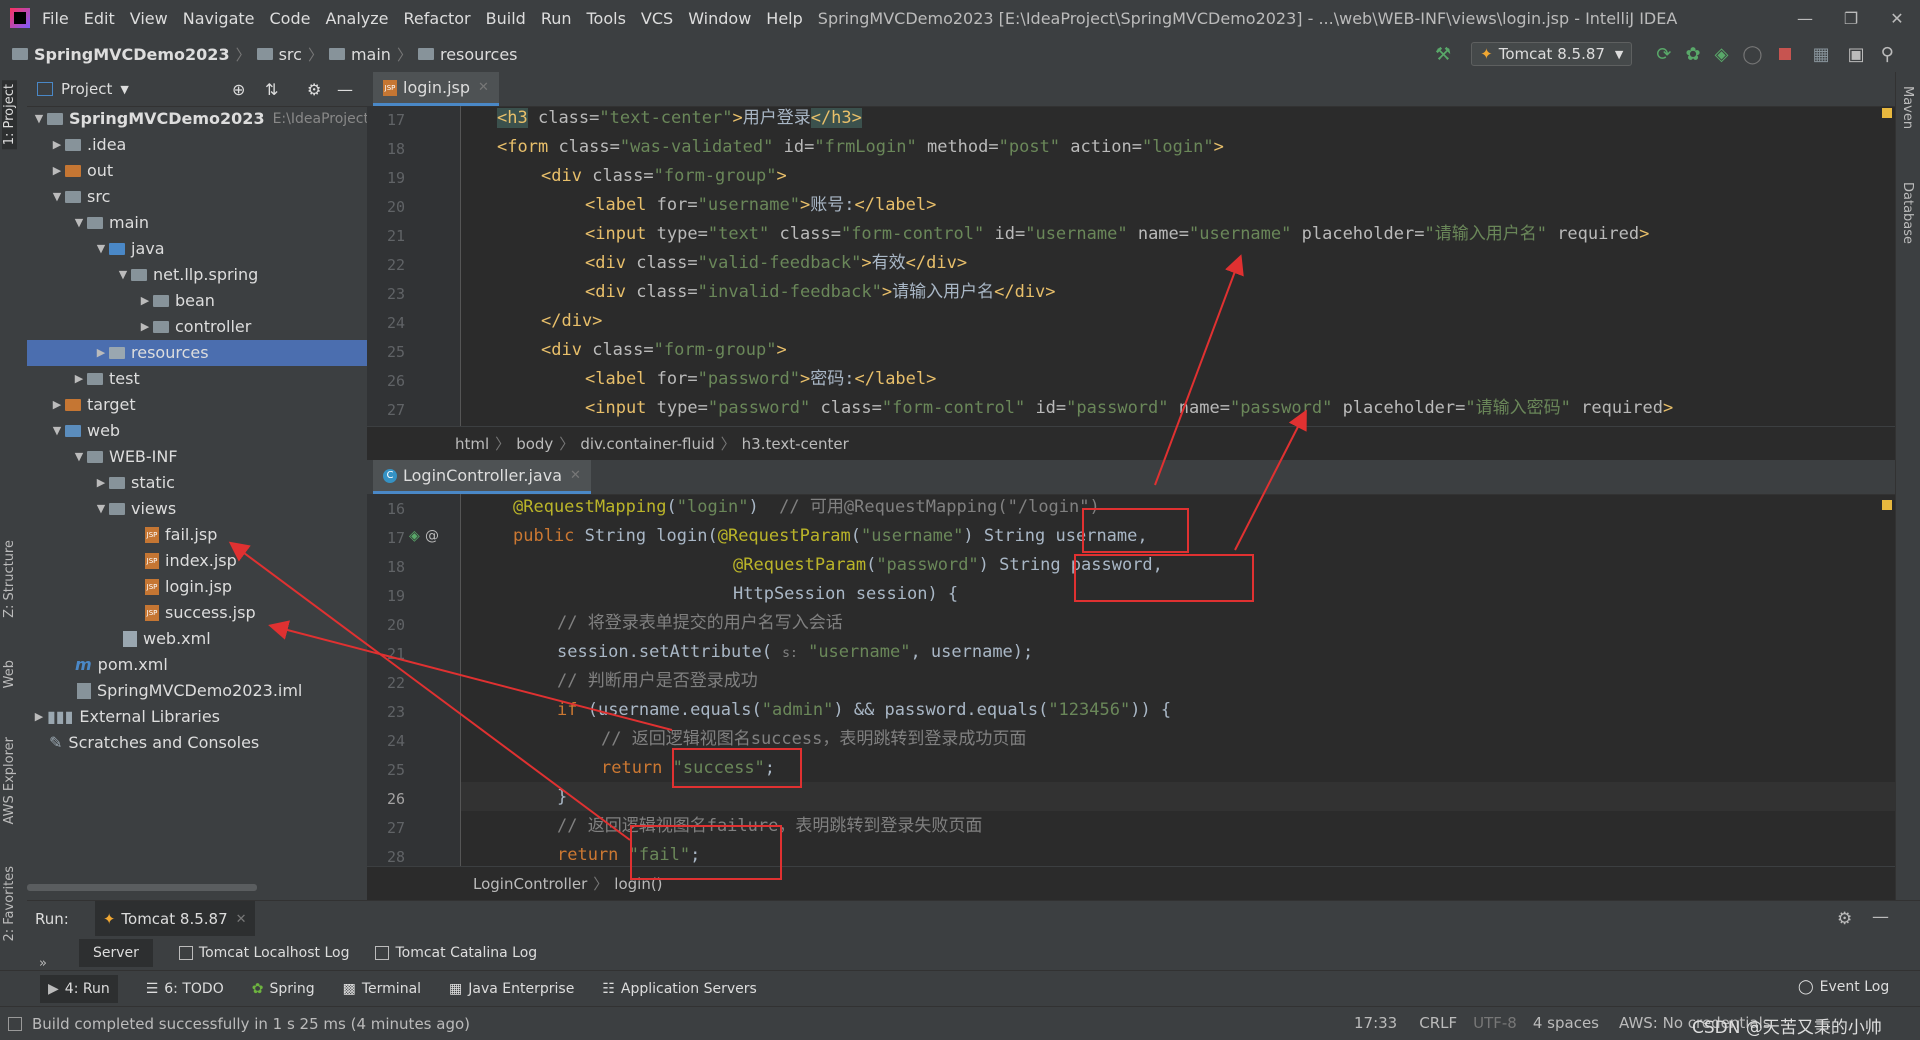 Image resolution: width=1920 pixels, height=1040 pixels. I want to click on expand-chevron-icon: », so click(43, 963).